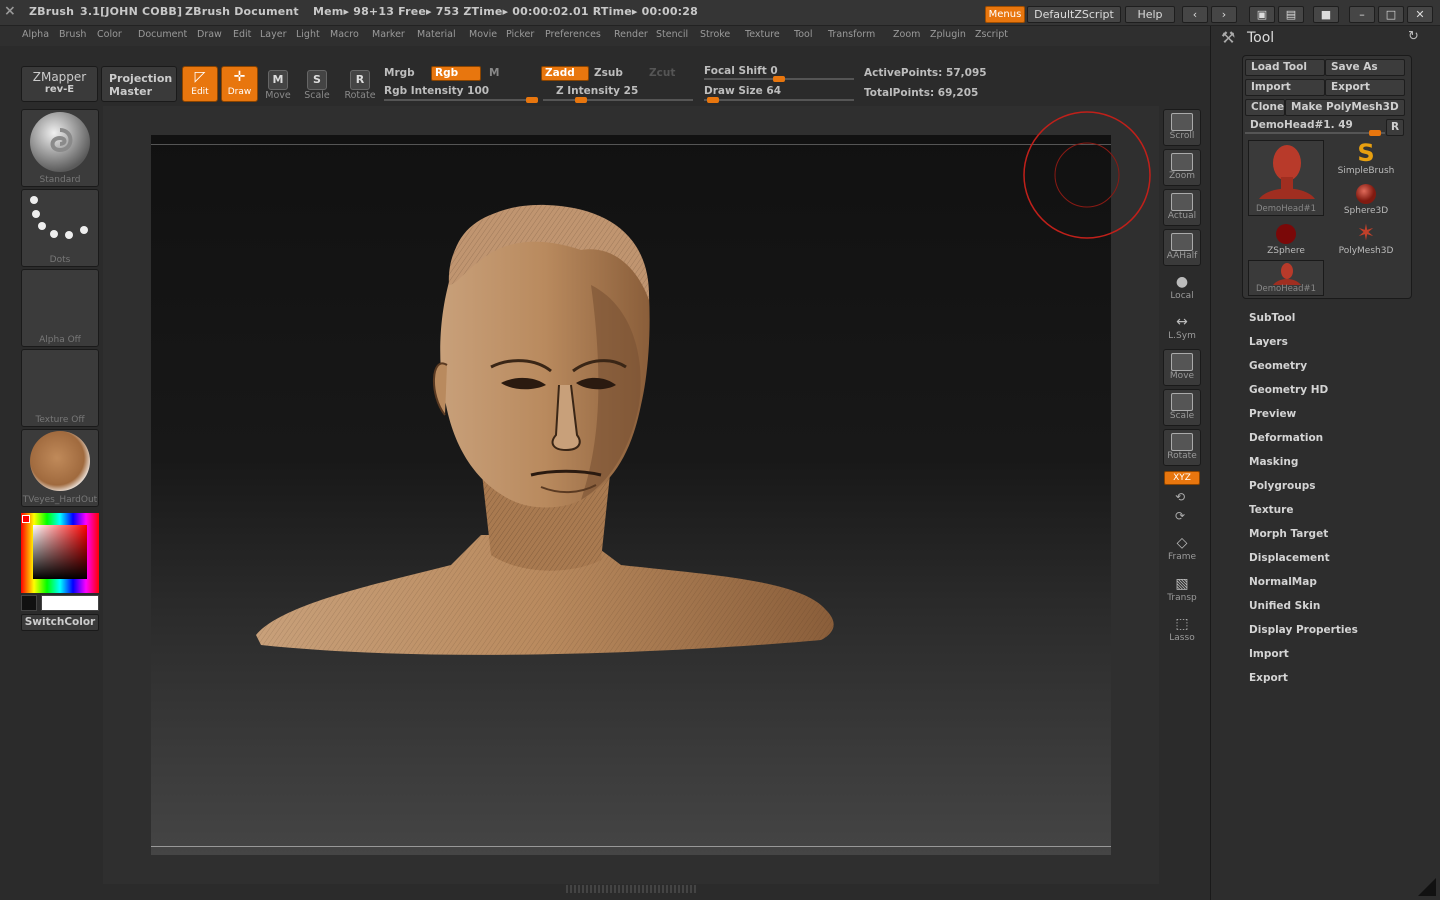 The image size is (1440, 900). I want to click on menu-marker: Marker, so click(388, 34).